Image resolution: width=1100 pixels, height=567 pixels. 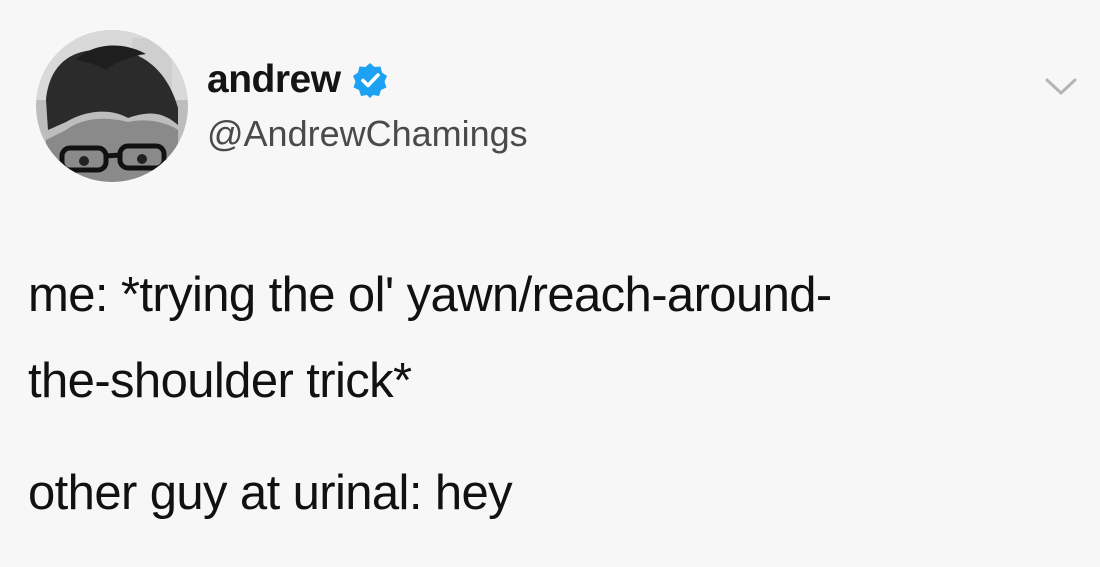 I want to click on verified-badge-icon, so click(x=370, y=80).